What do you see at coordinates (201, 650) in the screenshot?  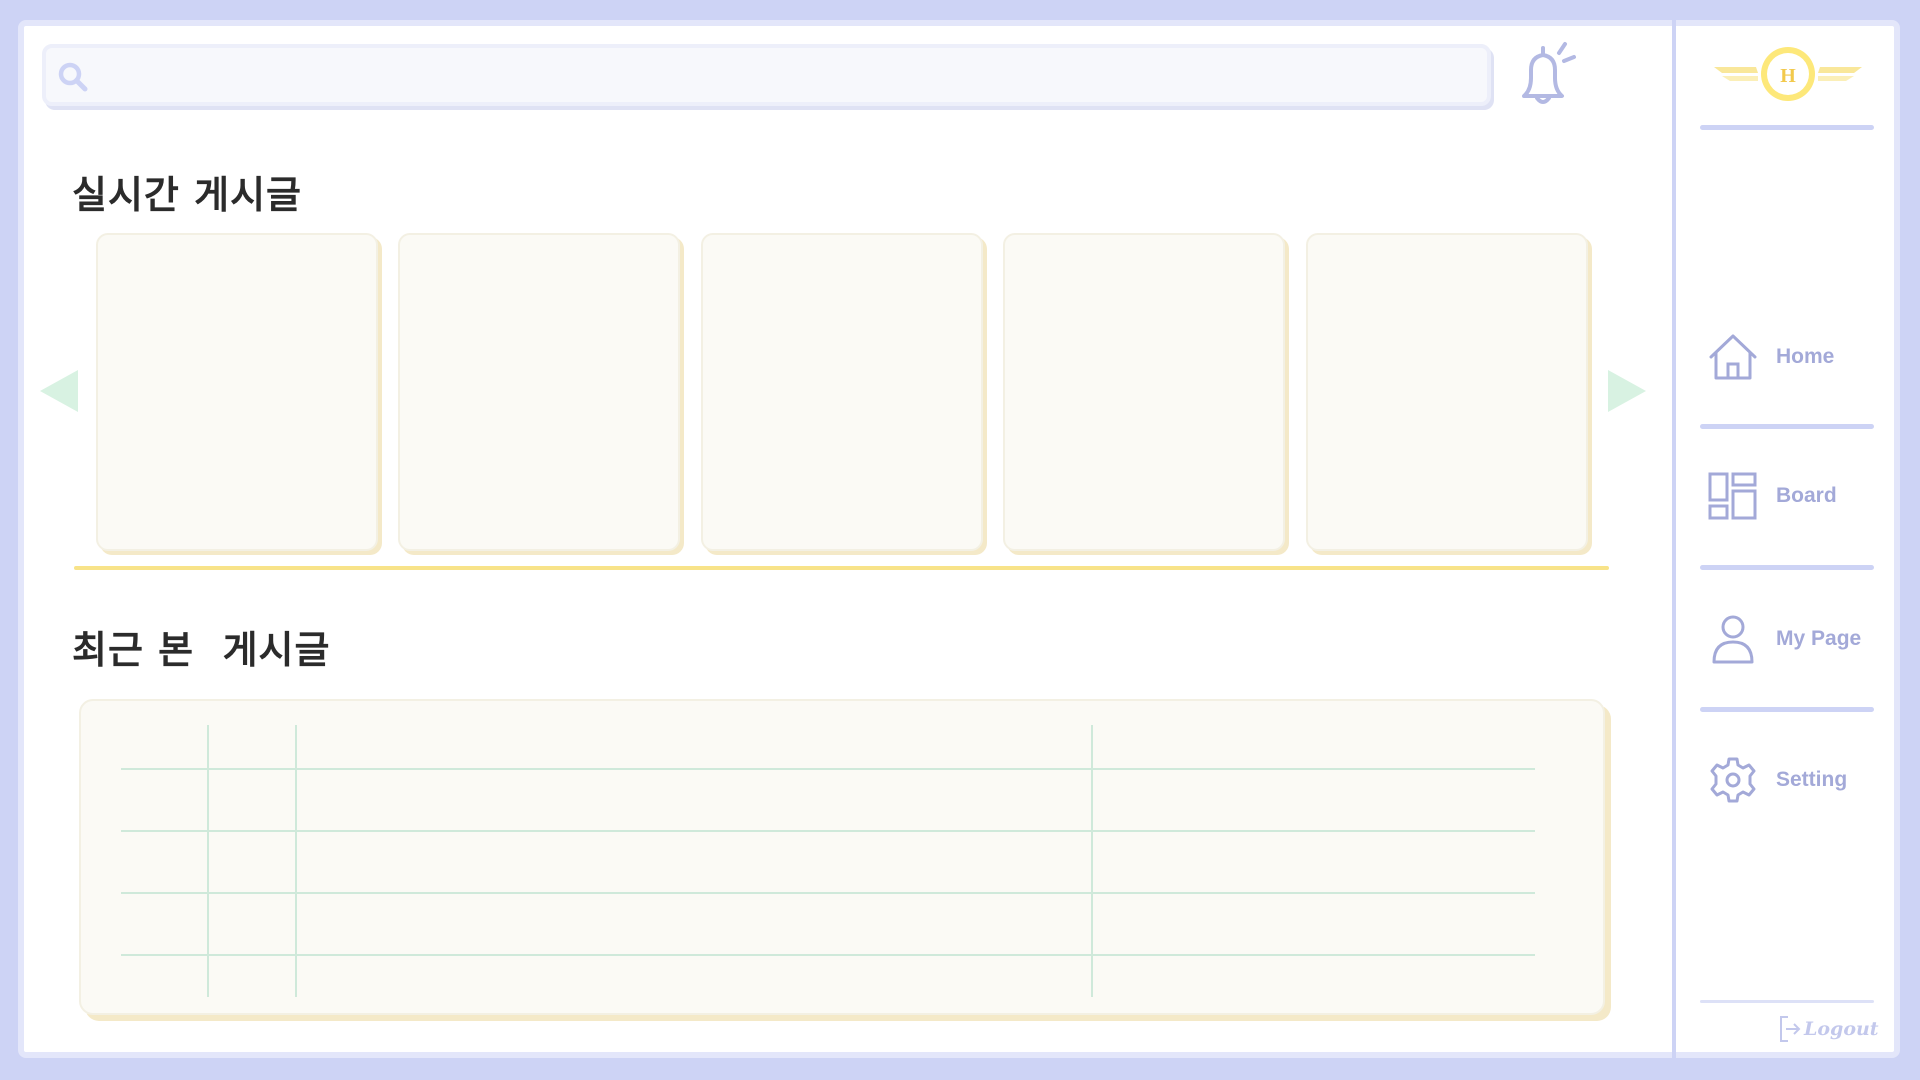 I see `recent-posts-title: 최근 본 게시글` at bounding box center [201, 650].